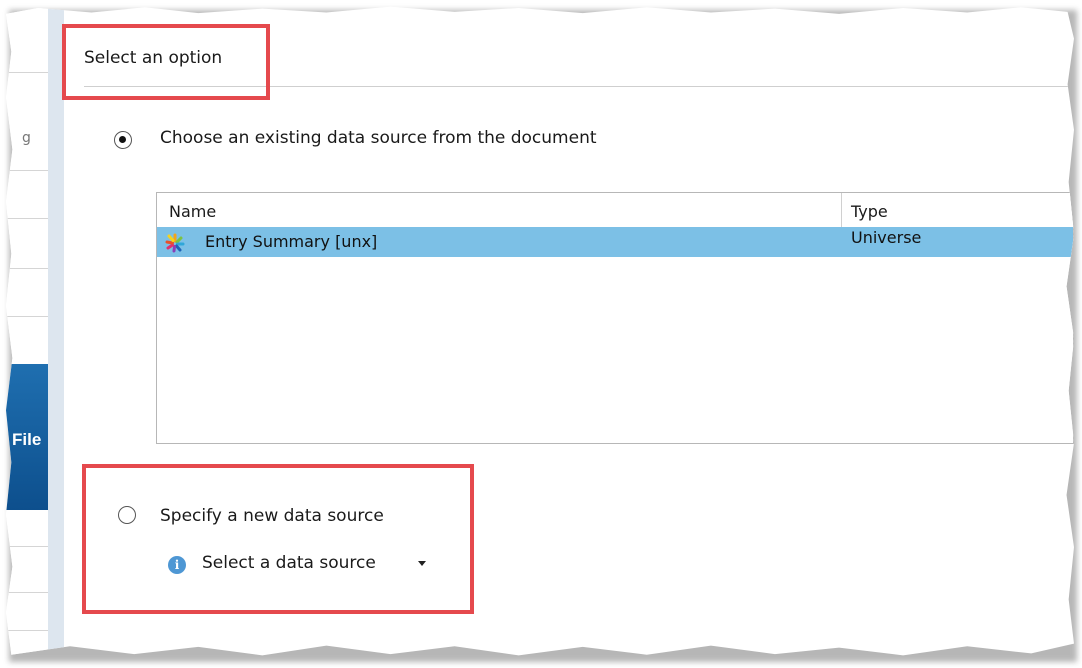  I want to click on highlight-box-header, so click(166, 62).